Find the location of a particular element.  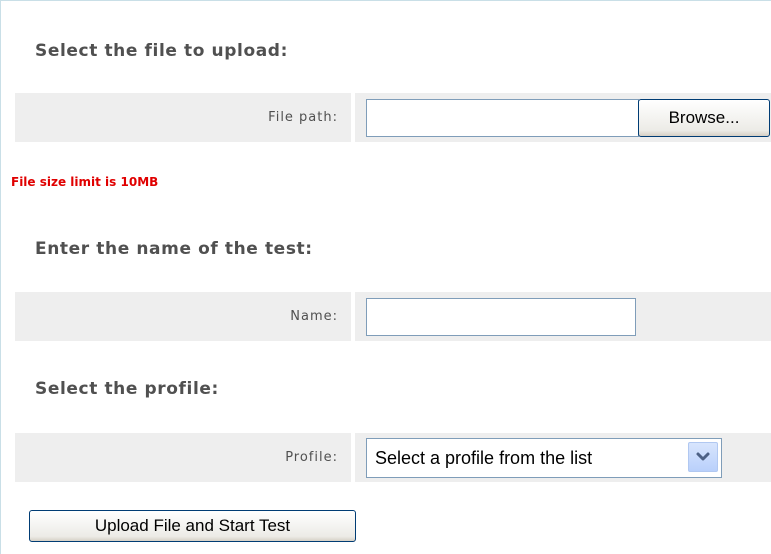

profile-select: Select a profile from the list is located at coordinates (544, 458).